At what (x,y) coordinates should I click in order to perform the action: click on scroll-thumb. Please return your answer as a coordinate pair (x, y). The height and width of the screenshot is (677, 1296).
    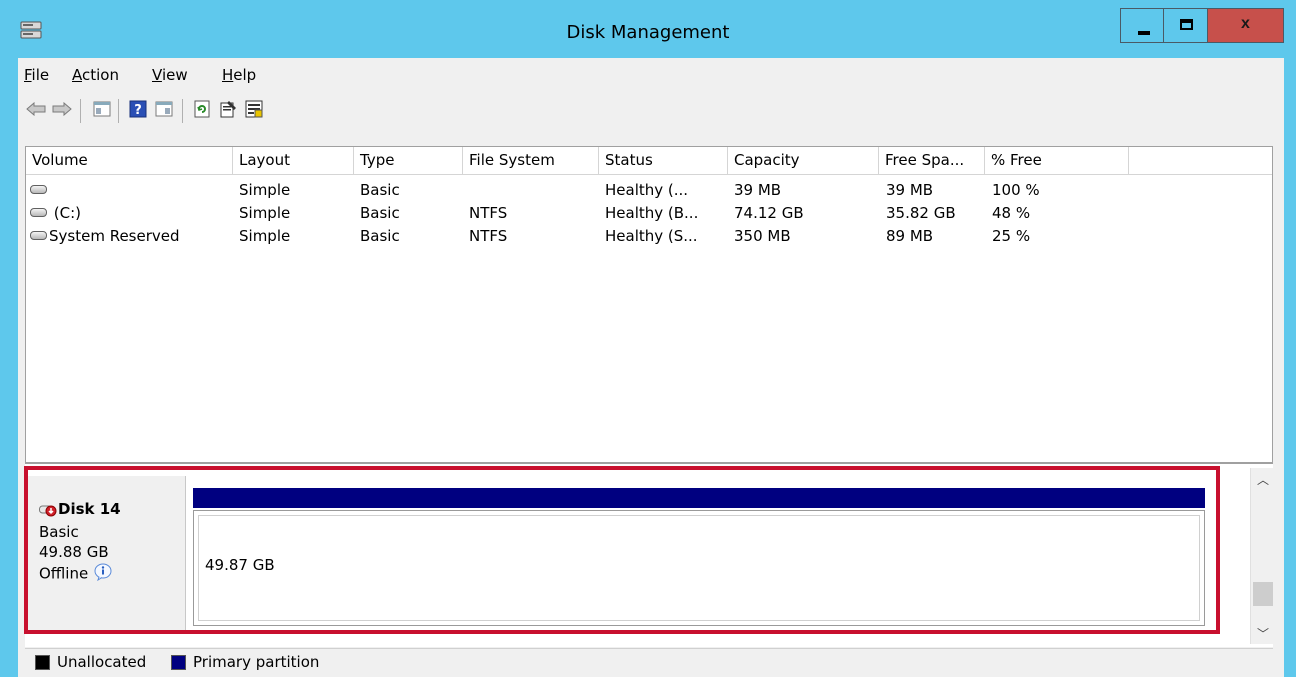
    Looking at the image, I should click on (1263, 594).